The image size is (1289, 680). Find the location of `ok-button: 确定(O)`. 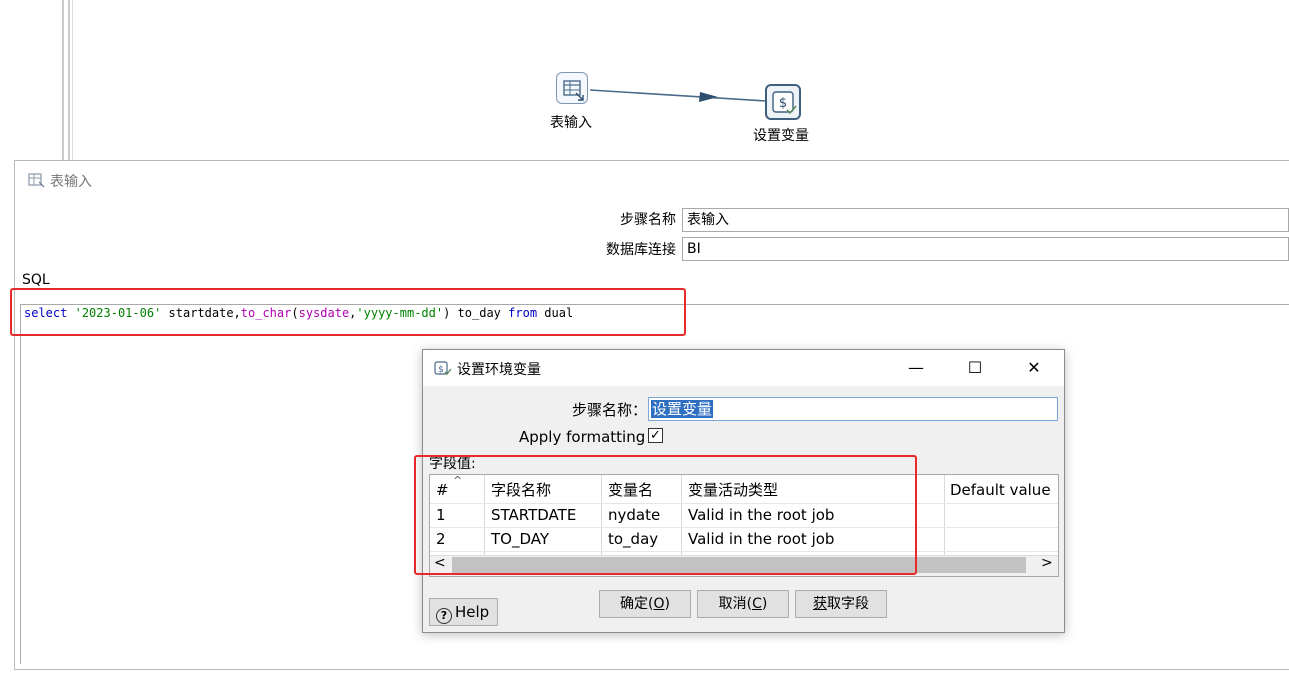

ok-button: 确定(O) is located at coordinates (645, 604).